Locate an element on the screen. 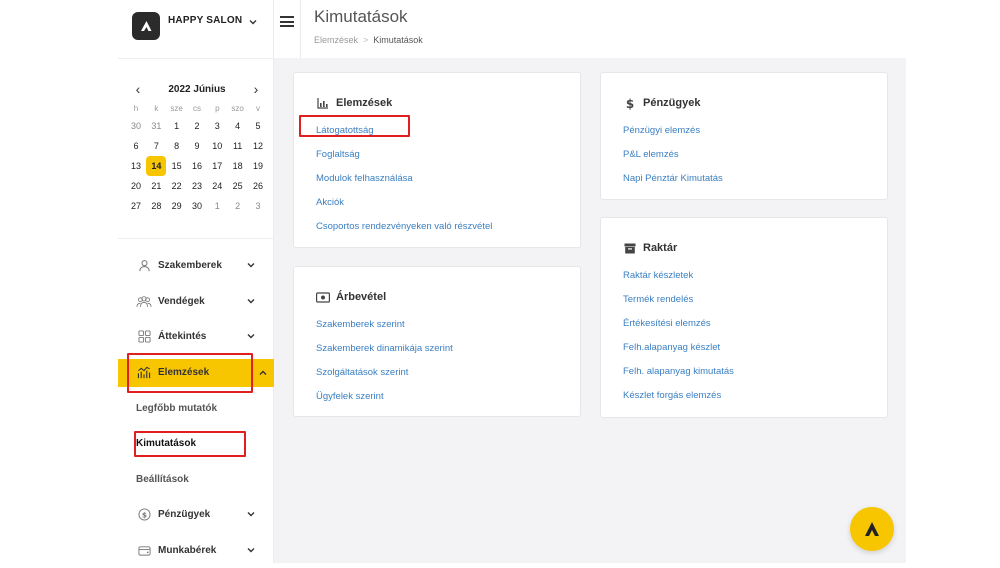  calendar-day: 25 is located at coordinates (238, 186).